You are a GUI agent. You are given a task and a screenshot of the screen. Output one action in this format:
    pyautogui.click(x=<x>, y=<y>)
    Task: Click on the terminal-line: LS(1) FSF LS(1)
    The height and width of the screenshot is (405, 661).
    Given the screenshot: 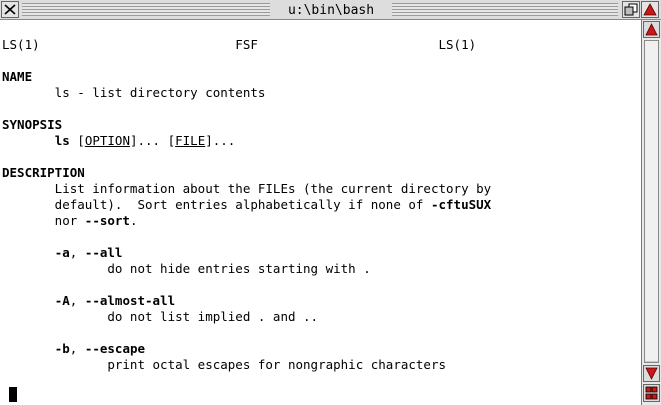 What is the action you would take?
    pyautogui.click(x=239, y=45)
    